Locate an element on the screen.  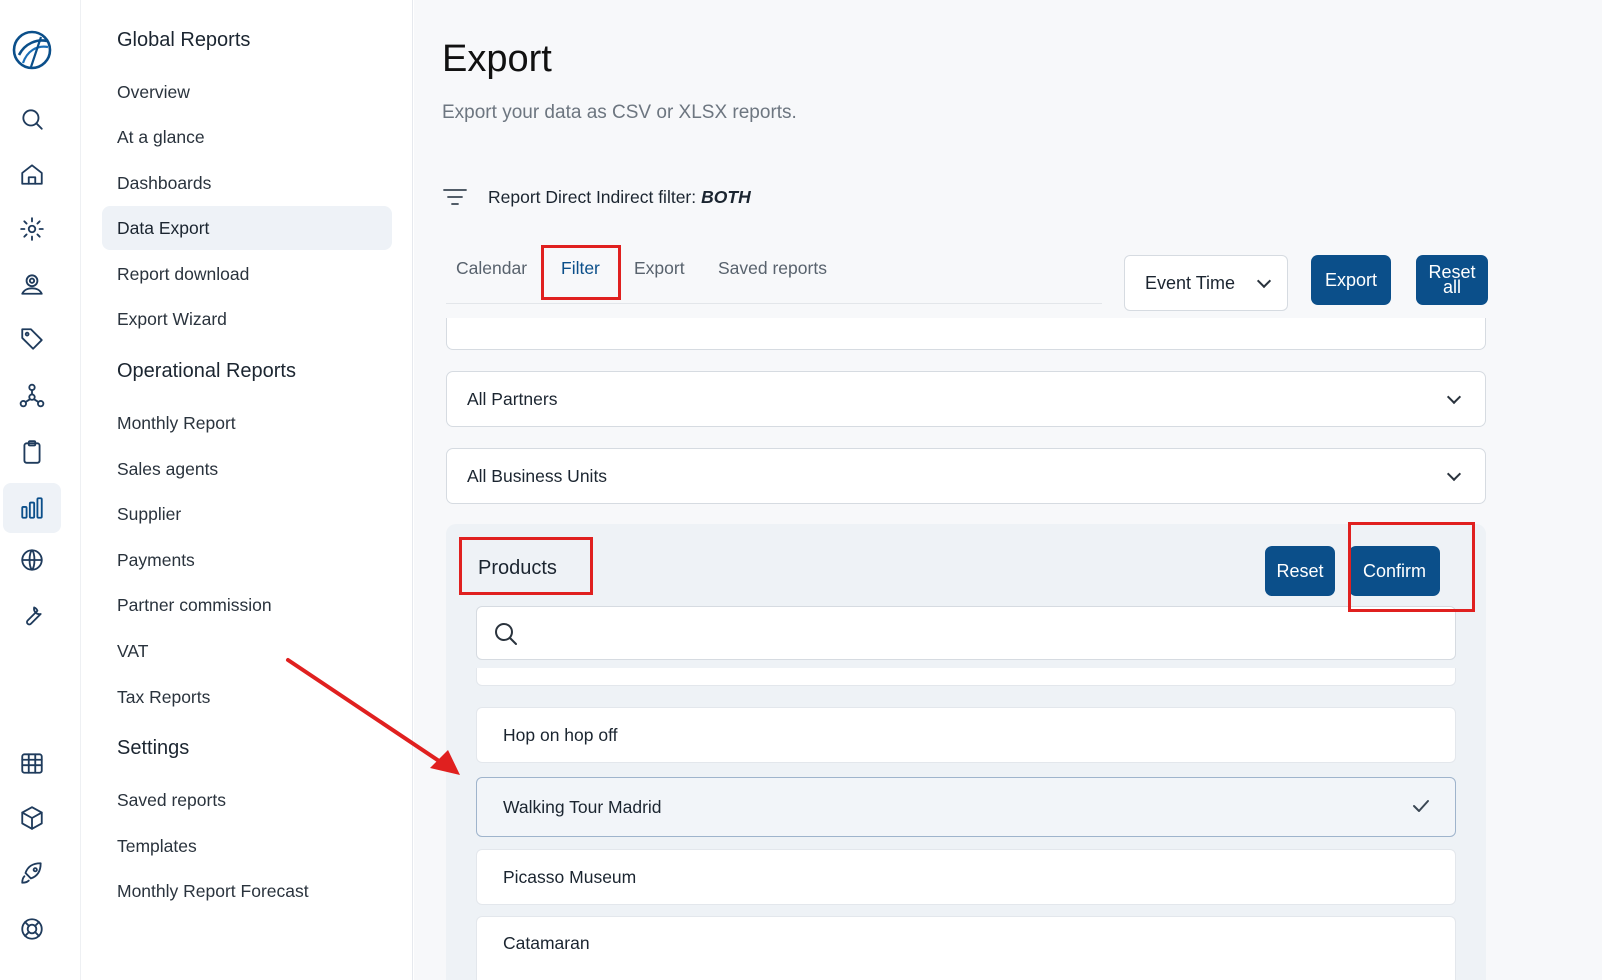
export-button: Export is located at coordinates (1351, 280).